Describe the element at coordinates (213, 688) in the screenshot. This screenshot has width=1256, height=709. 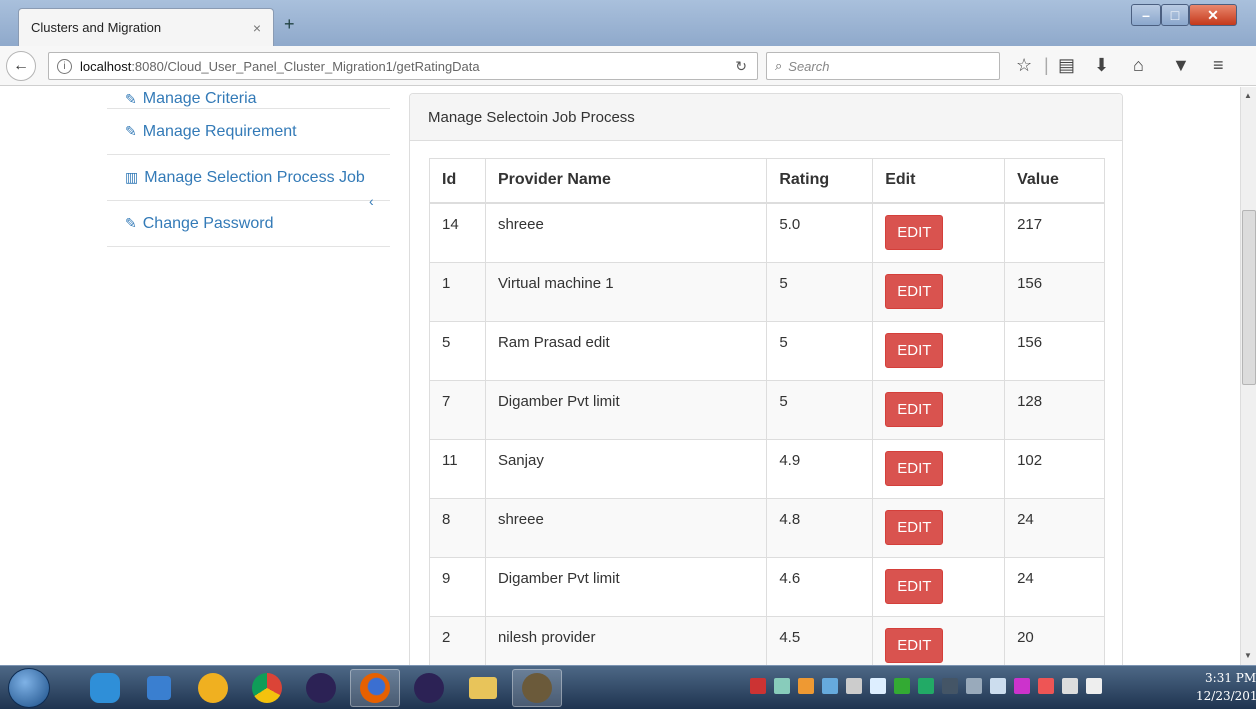
I see `app-taskbar-icon` at that location.